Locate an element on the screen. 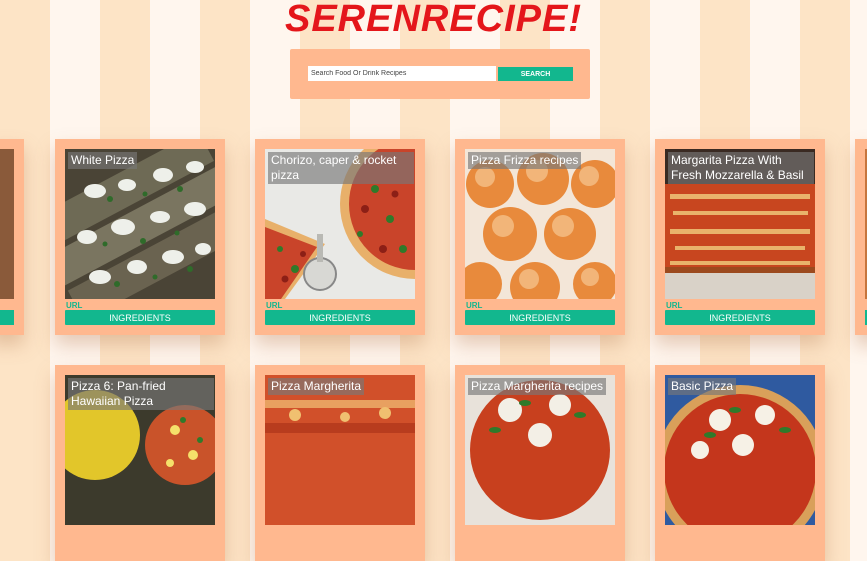 This screenshot has height=561, width=867. recipe-title: Pizza Margherita is located at coordinates (316, 386).